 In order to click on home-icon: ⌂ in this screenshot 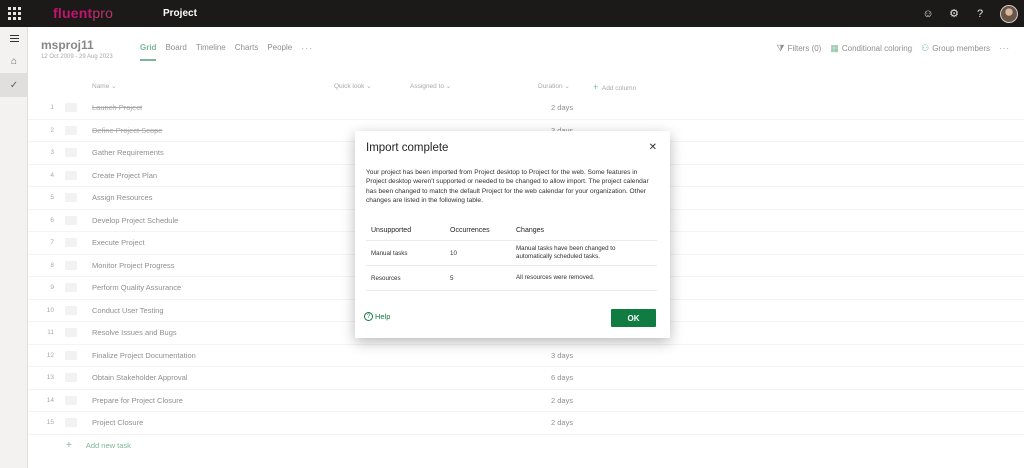, I will do `click(14, 61)`.